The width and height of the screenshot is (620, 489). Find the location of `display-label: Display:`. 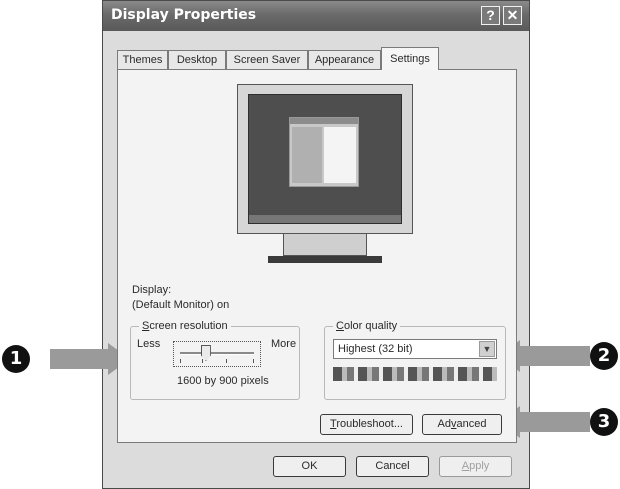

display-label: Display: is located at coordinates (152, 290).